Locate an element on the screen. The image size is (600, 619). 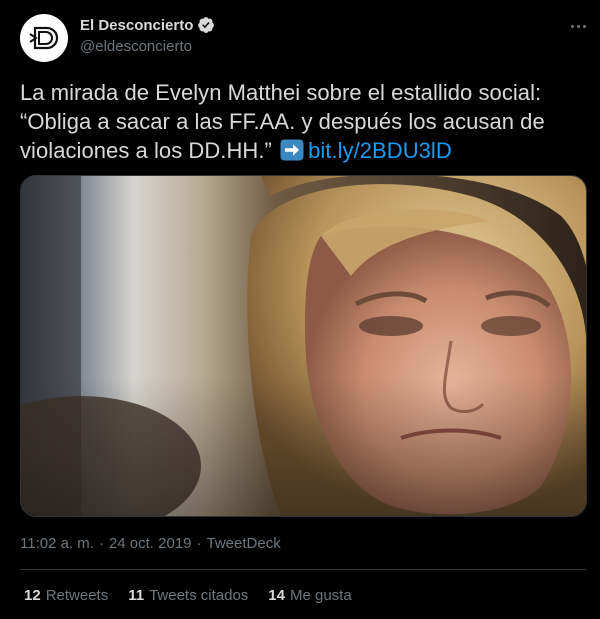
author-name-row: El Desconcierto is located at coordinates (147, 25).